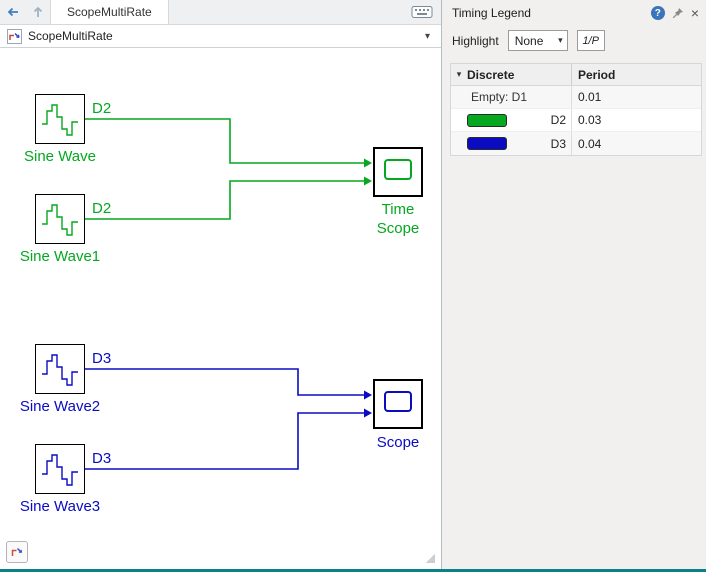  Describe the element at coordinates (558, 120) in the screenshot. I see `row-label-d2: D2` at that location.